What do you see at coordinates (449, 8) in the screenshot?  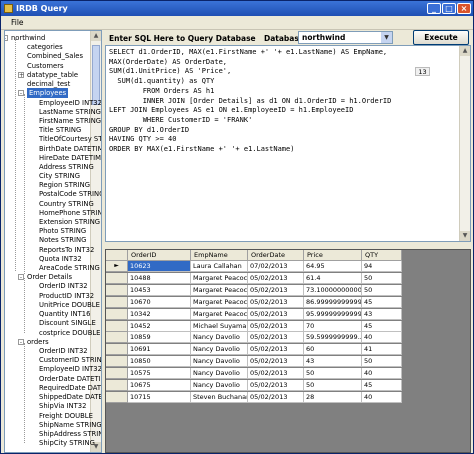 I see `maximize-button: □` at bounding box center [449, 8].